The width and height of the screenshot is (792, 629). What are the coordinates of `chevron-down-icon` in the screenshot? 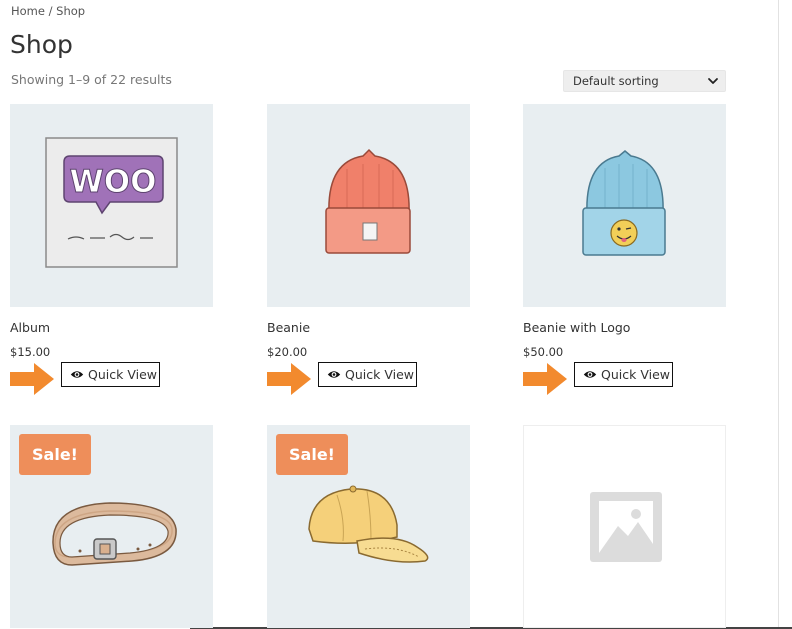 It's located at (713, 81).